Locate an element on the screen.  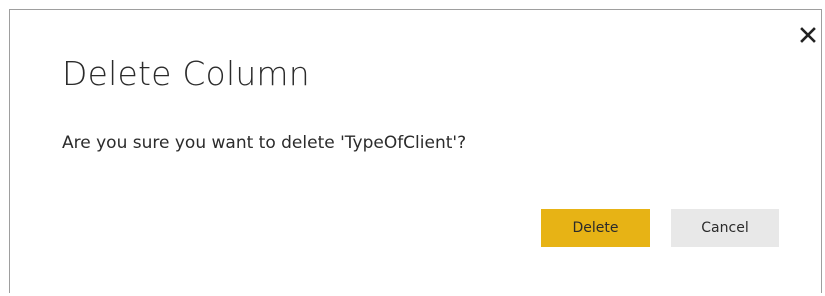
close-button is located at coordinates (808, 35).